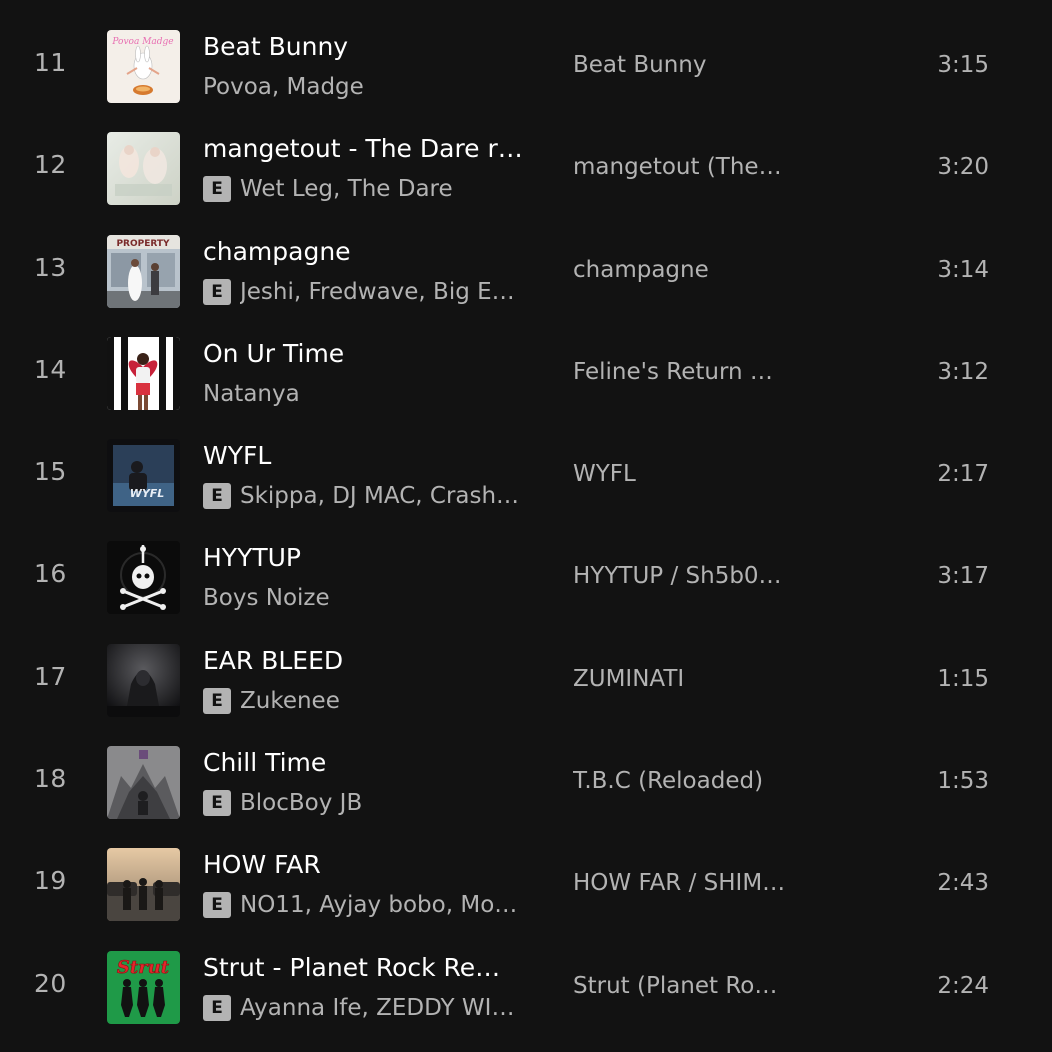 Image resolution: width=1052 pixels, height=1052 pixels. What do you see at coordinates (143, 783) in the screenshot?
I see `tbc-reloaded-cover-art` at bounding box center [143, 783].